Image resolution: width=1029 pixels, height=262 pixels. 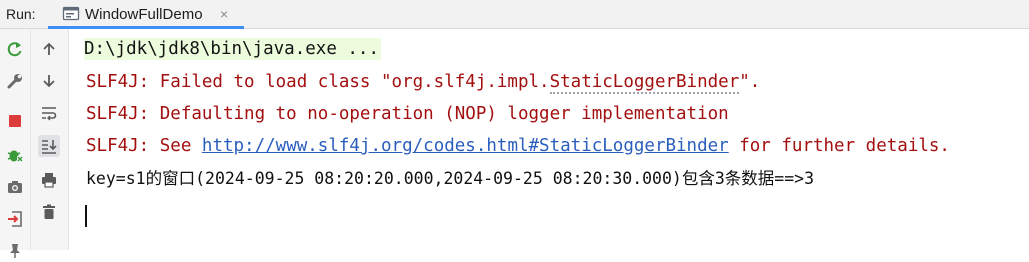 What do you see at coordinates (49, 49) in the screenshot?
I see `arrow-up-icon` at bounding box center [49, 49].